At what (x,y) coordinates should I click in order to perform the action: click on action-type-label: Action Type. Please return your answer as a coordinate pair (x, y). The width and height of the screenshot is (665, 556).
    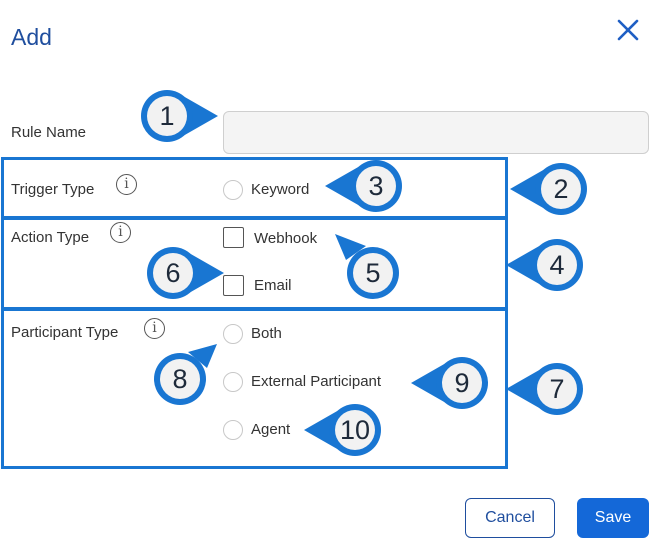
    Looking at the image, I should click on (50, 237).